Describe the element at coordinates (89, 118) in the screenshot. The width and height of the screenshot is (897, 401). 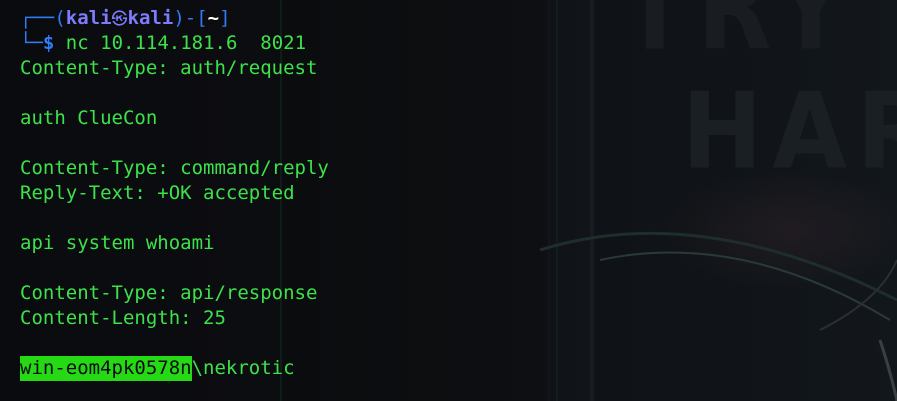
I see `output-line: auth ClueCon` at that location.